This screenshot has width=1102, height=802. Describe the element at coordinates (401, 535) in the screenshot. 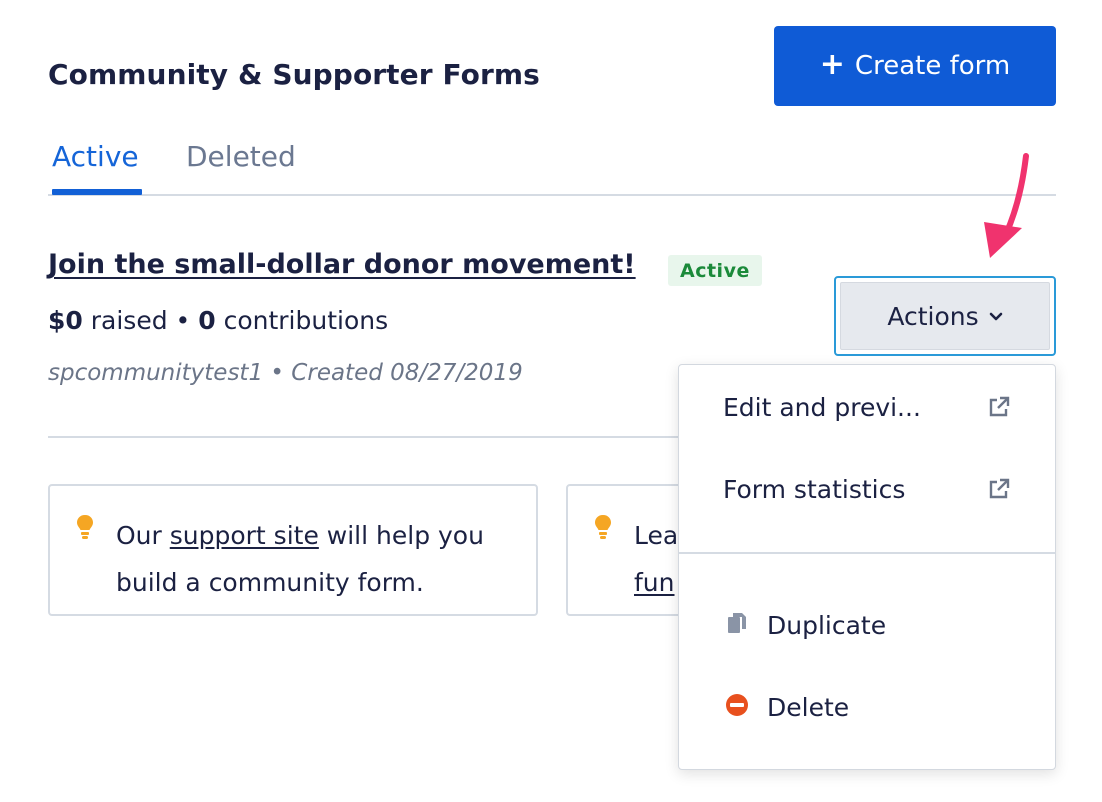

I see `tip-text-after: will help you` at that location.